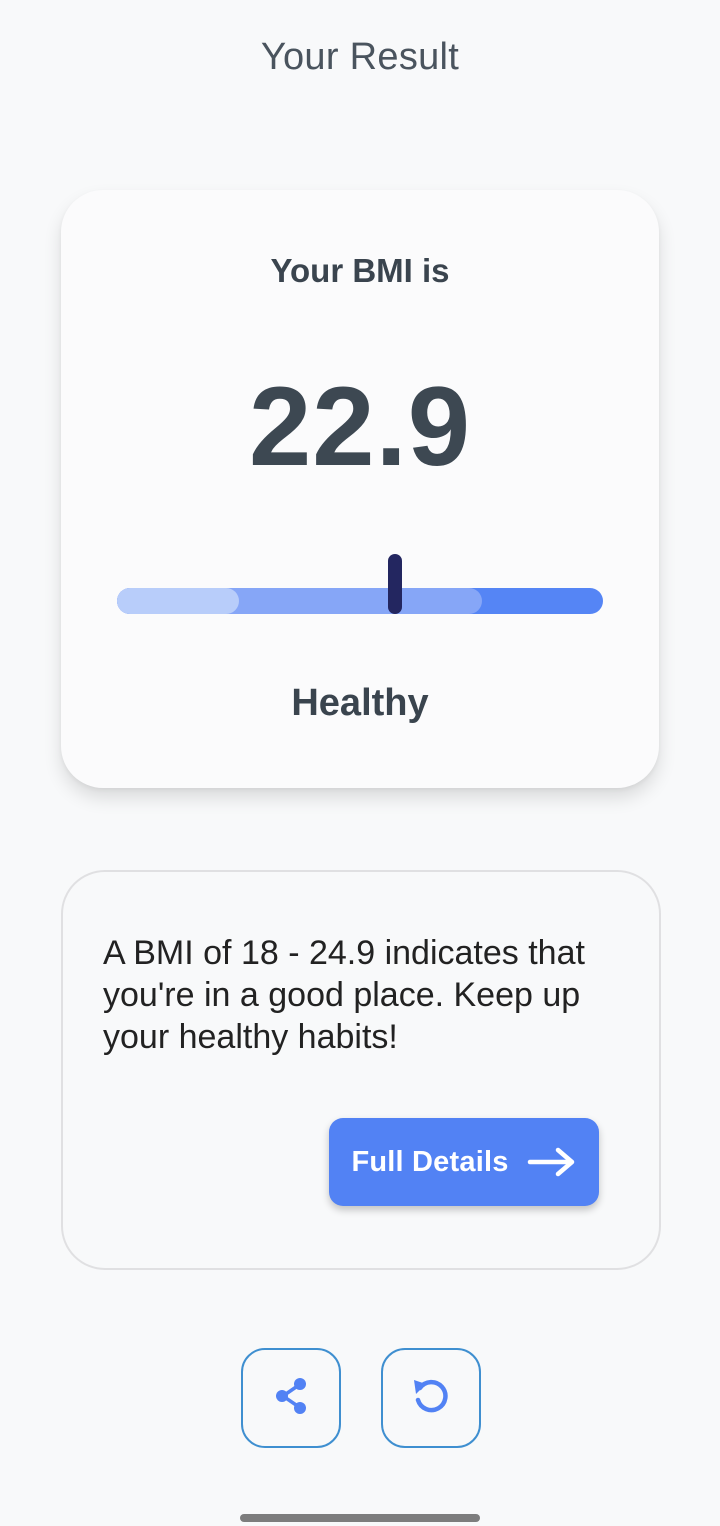 This screenshot has width=720, height=1526. What do you see at coordinates (395, 584) in the screenshot?
I see `bmi-indicator` at bounding box center [395, 584].